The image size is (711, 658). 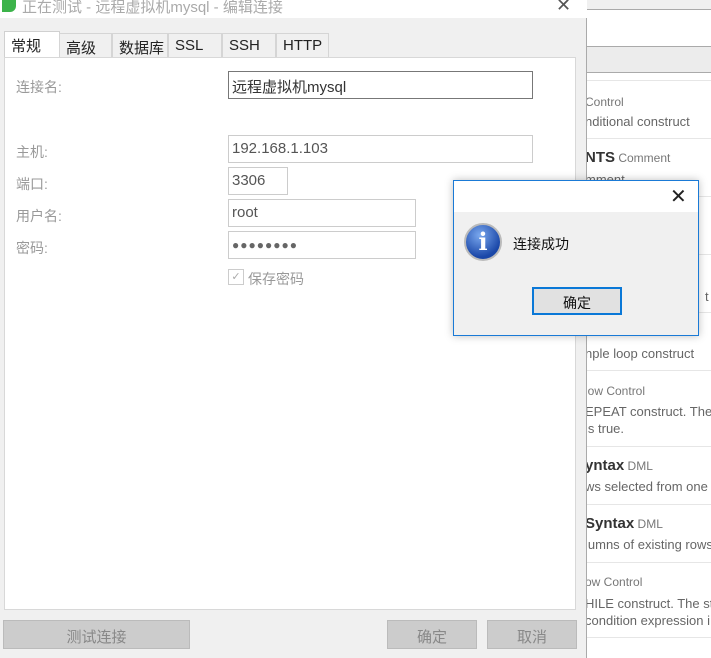 What do you see at coordinates (32, 184) in the screenshot?
I see `port-label: 端口:` at bounding box center [32, 184].